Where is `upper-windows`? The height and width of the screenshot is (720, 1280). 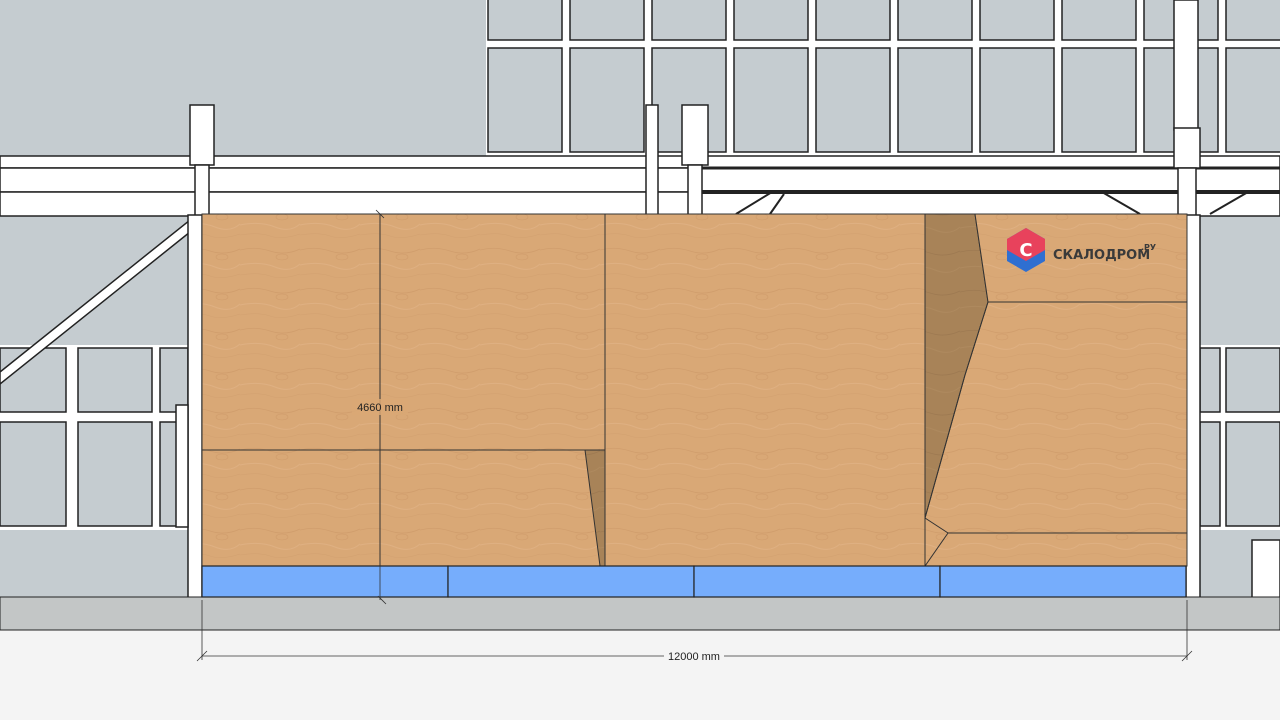
upper-windows is located at coordinates (883, 78).